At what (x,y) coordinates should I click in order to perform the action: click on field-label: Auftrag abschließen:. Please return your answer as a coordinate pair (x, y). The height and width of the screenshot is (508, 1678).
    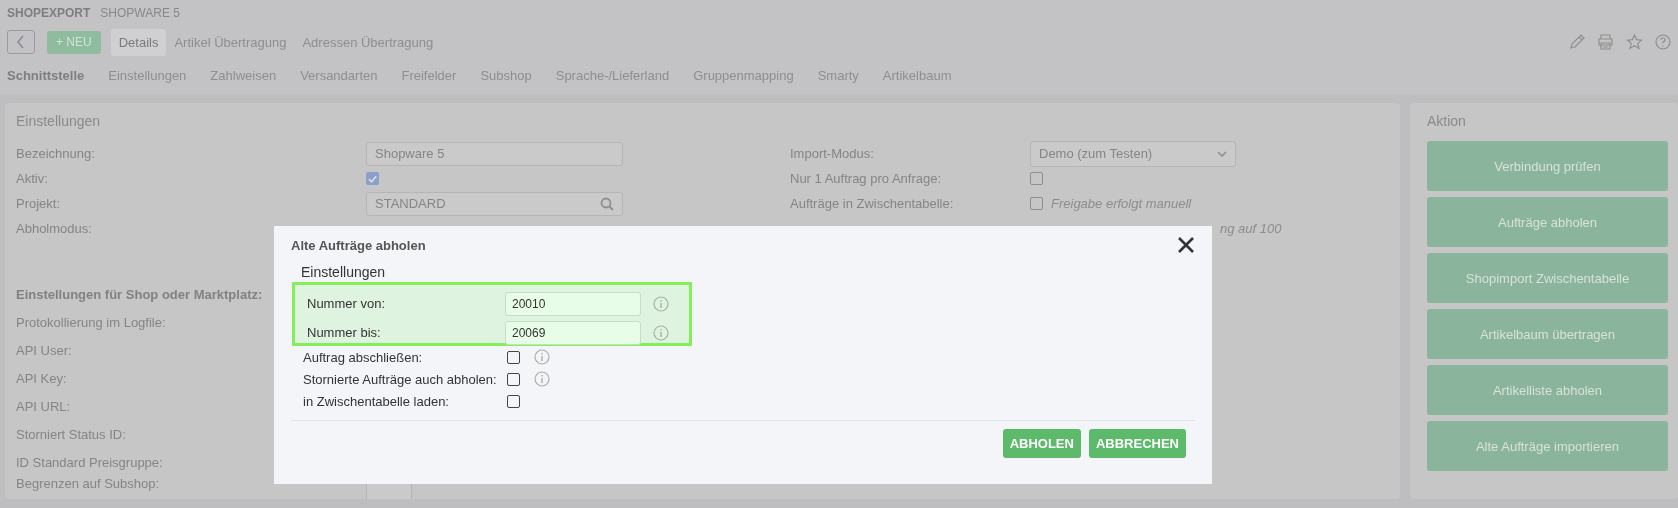
    Looking at the image, I should click on (363, 357).